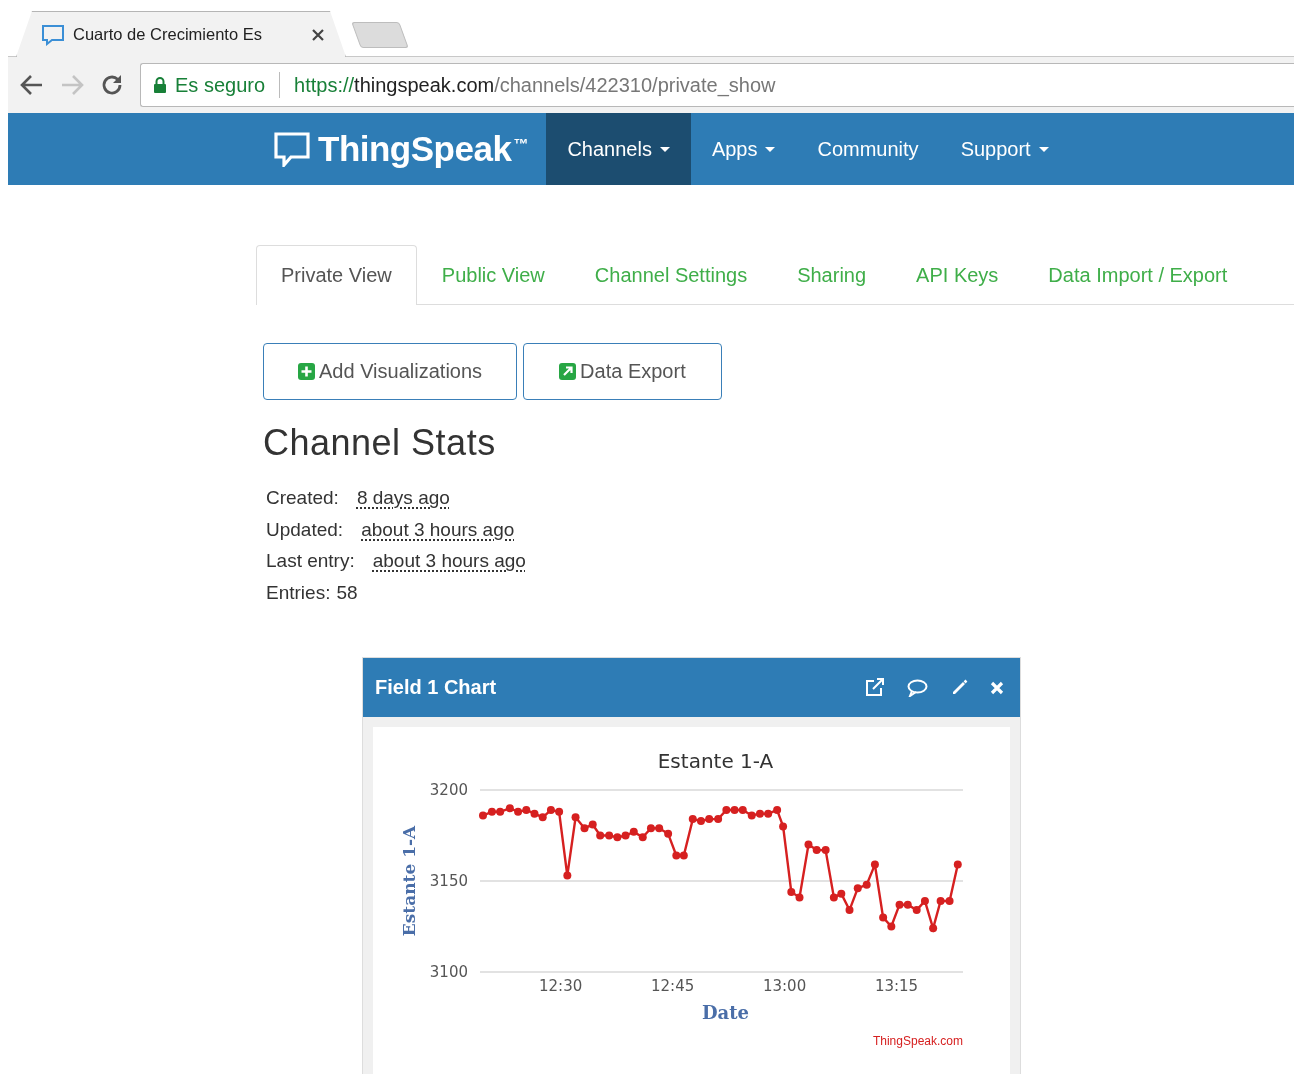 The width and height of the screenshot is (1294, 1074). What do you see at coordinates (302, 498) in the screenshot?
I see `stat-label: Created:` at bounding box center [302, 498].